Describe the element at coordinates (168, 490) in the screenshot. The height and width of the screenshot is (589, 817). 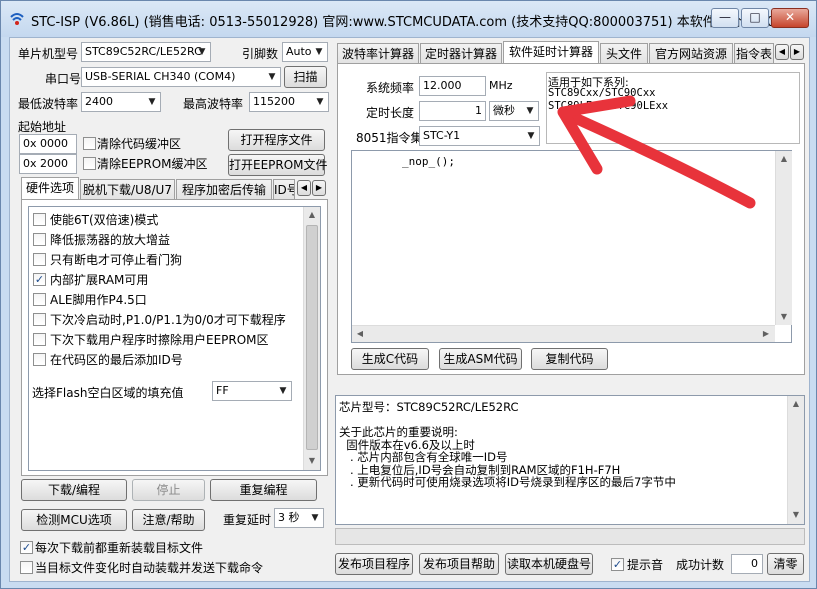
I see `stop-button: 停止` at that location.